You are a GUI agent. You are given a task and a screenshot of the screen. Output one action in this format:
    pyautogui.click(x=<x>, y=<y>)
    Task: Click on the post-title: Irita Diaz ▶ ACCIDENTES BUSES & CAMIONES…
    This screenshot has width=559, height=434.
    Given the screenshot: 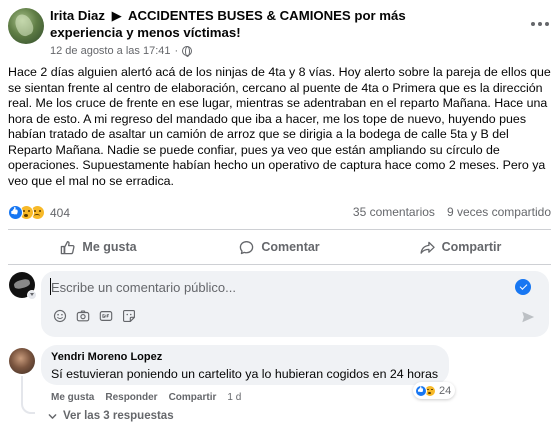 What is the action you would take?
    pyautogui.click(x=260, y=24)
    